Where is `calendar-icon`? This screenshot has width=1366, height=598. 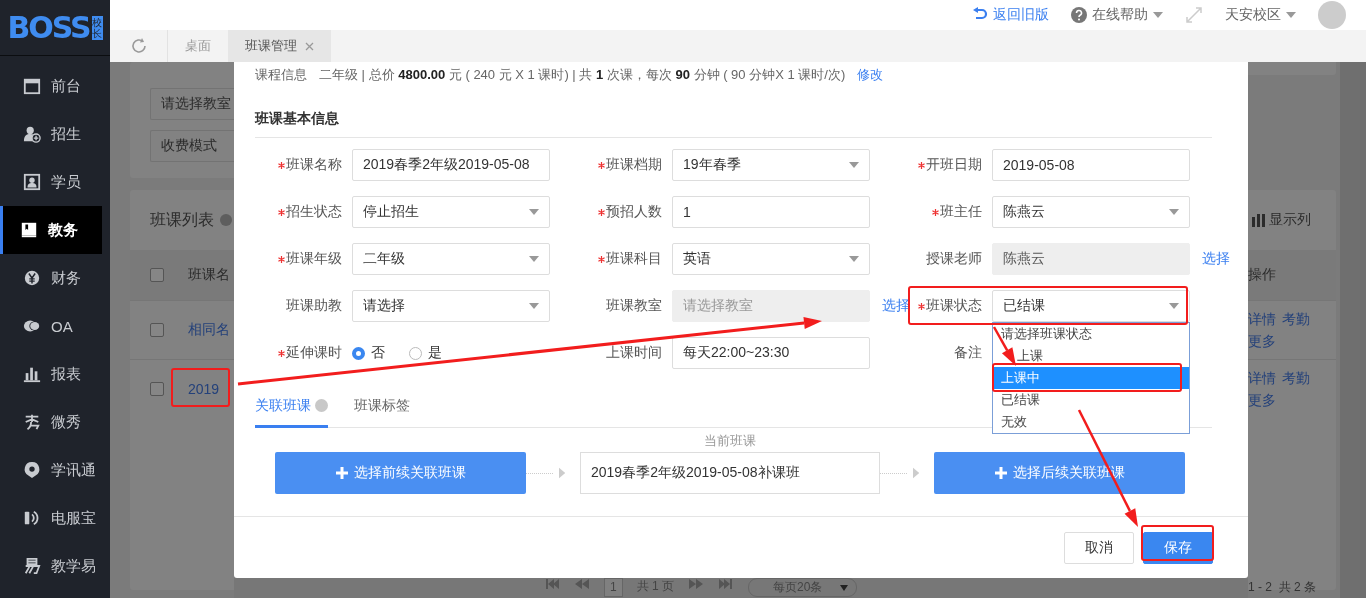
calendar-icon is located at coordinates (32, 86).